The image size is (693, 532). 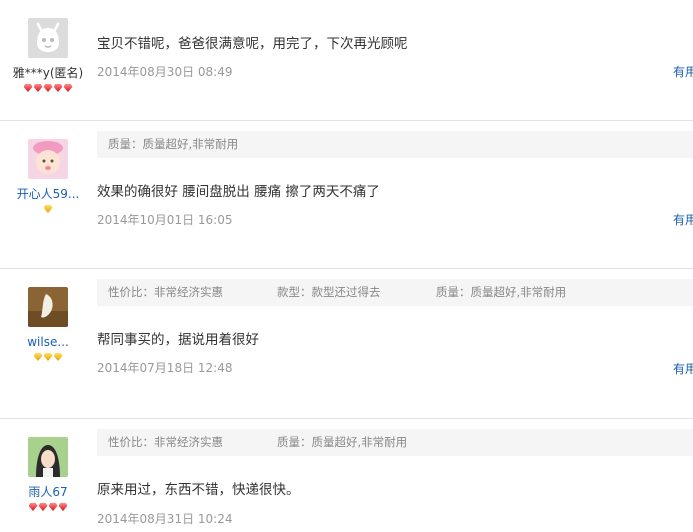 What do you see at coordinates (165, 519) in the screenshot?
I see `review-date: 2014年08月31日 10:24` at bounding box center [165, 519].